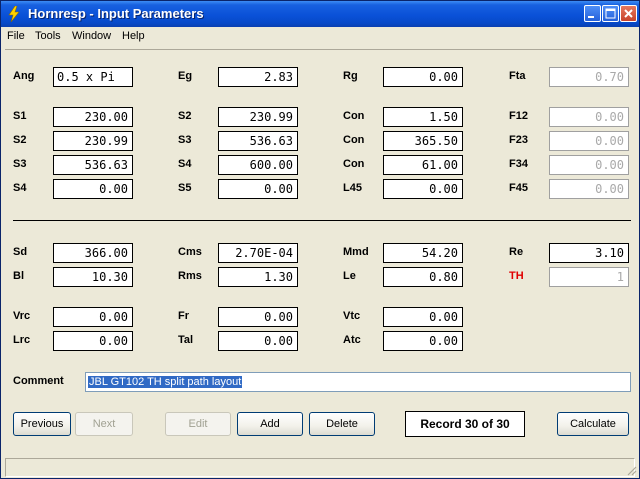 The height and width of the screenshot is (479, 640). Describe the element at coordinates (423, 317) in the screenshot. I see `param-input-vtc: 0.00` at that location.